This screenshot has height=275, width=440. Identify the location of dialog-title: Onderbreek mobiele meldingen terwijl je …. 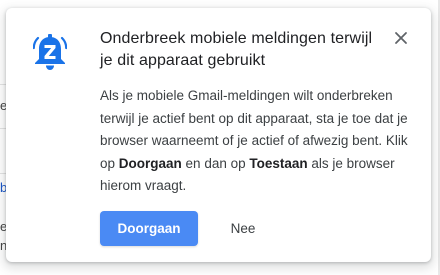
(236, 49).